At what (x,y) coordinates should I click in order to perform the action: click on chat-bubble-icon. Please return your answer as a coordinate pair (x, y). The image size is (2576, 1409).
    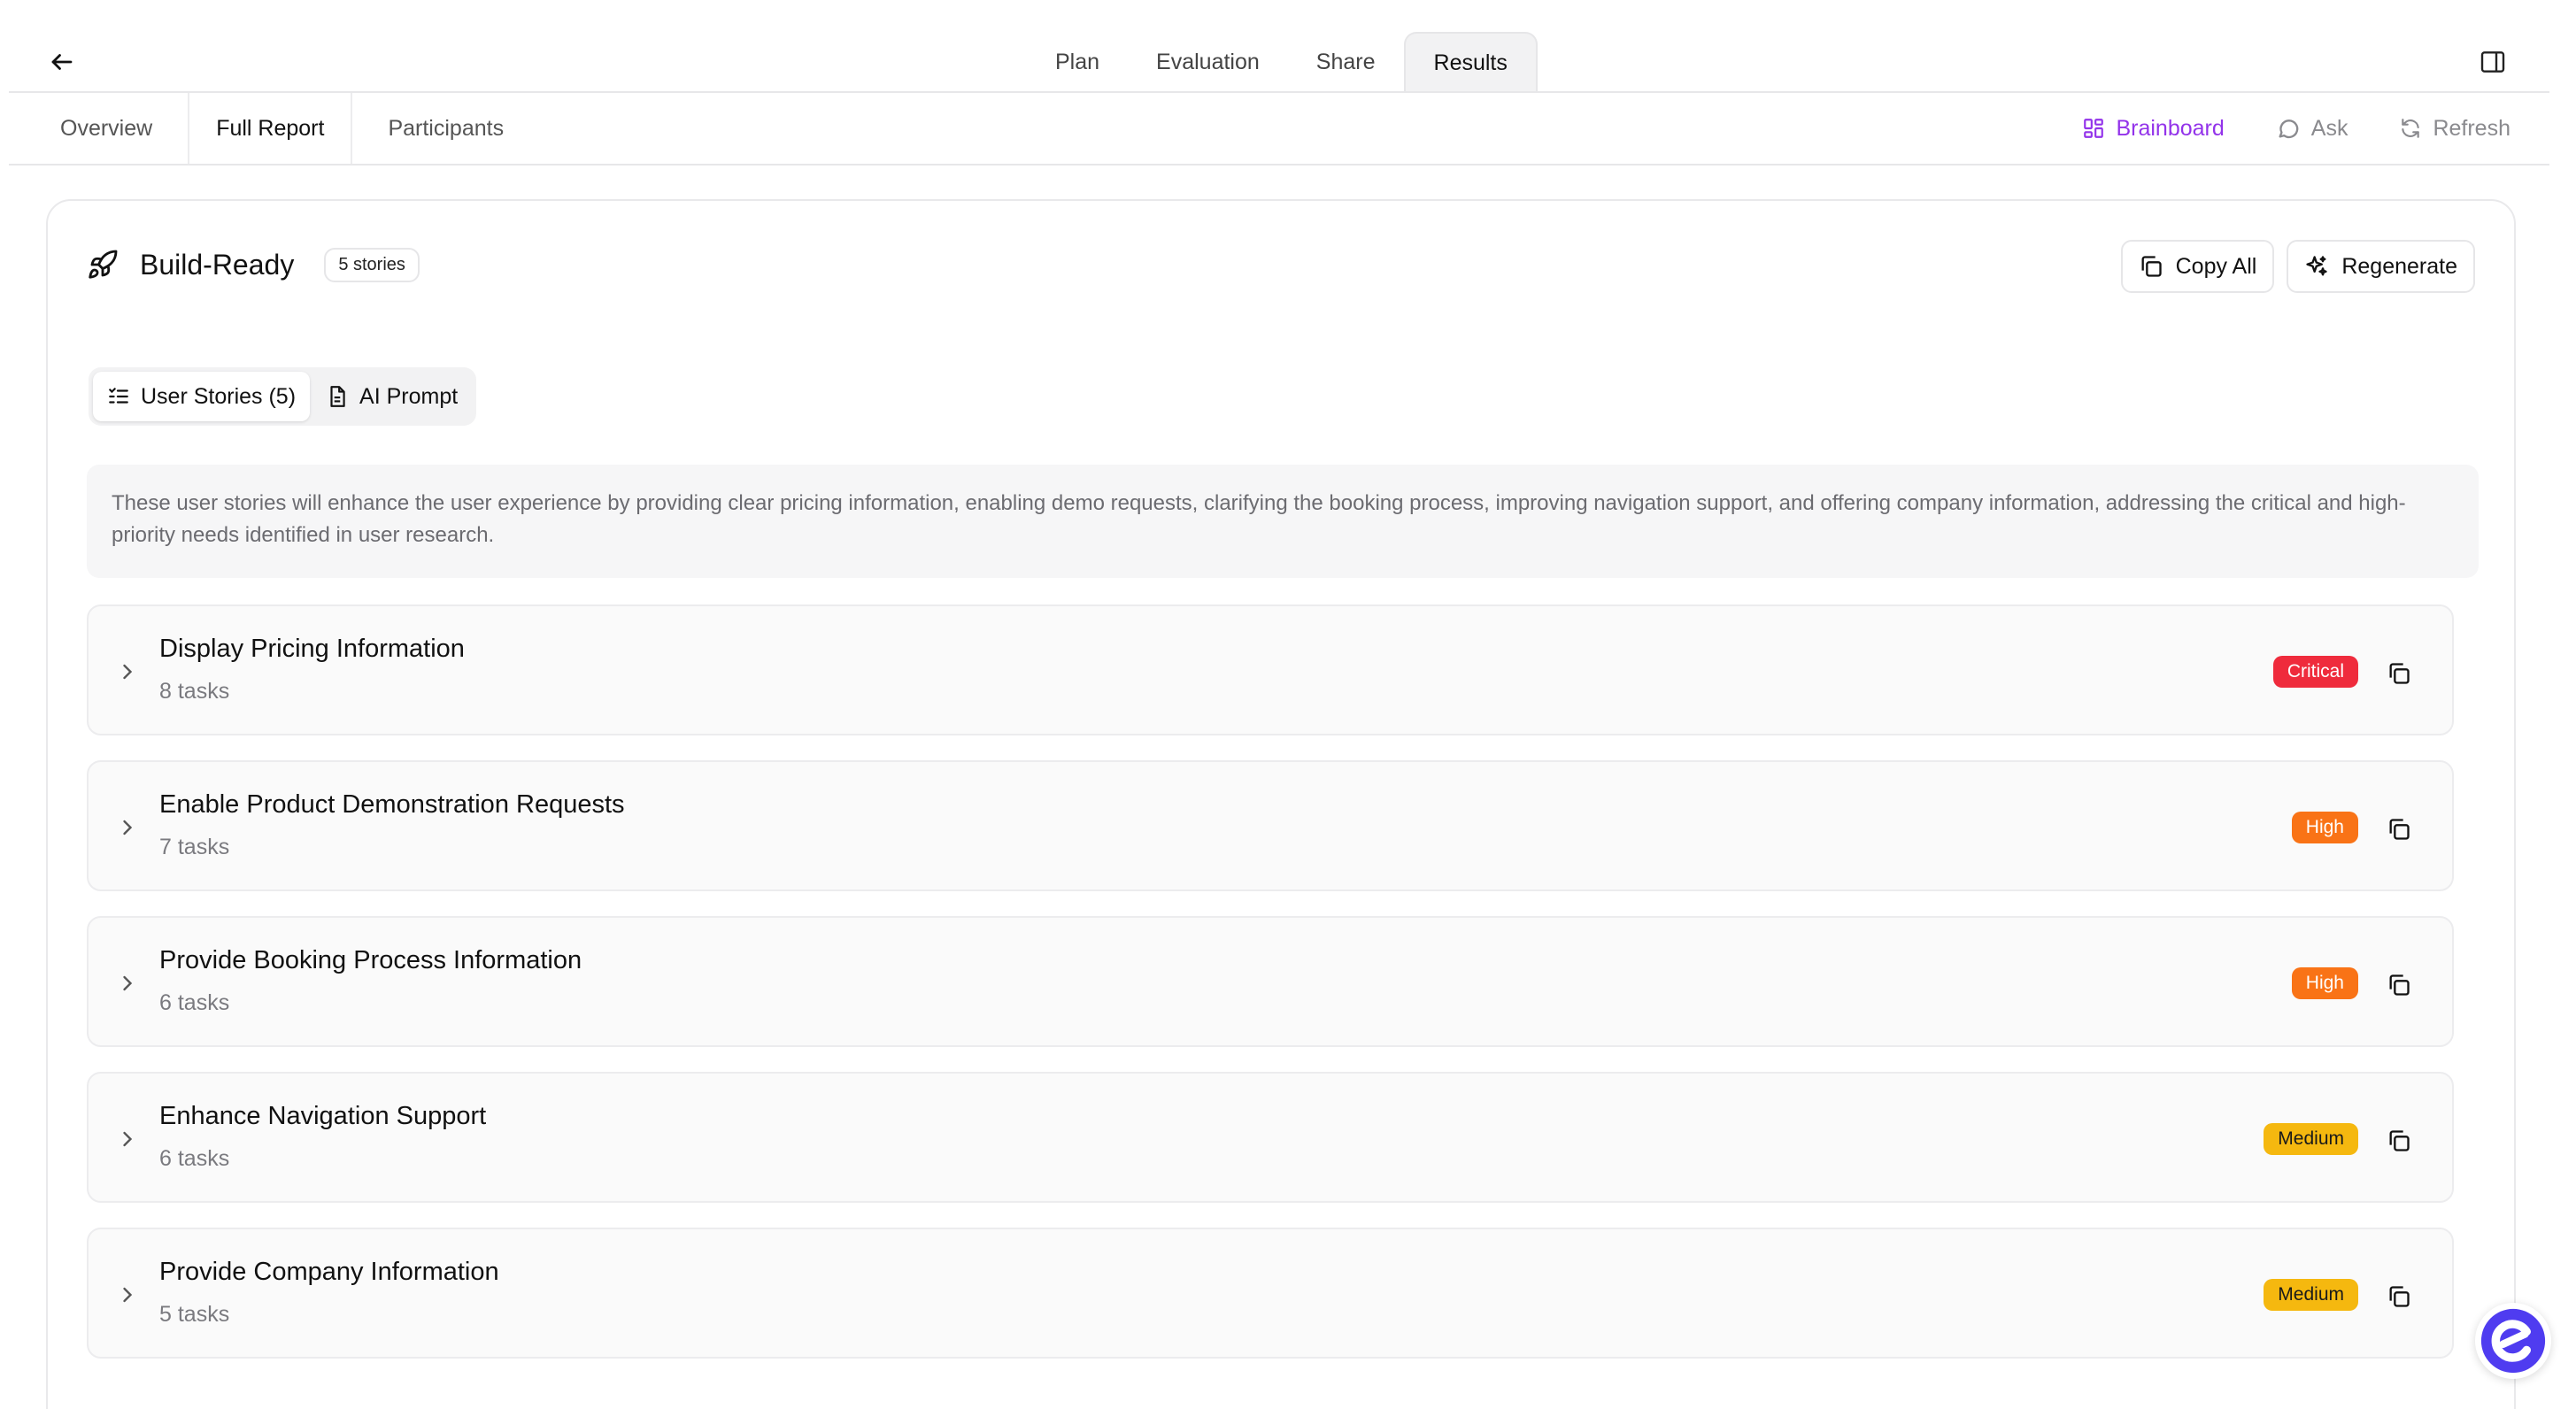
    Looking at the image, I should click on (2289, 129).